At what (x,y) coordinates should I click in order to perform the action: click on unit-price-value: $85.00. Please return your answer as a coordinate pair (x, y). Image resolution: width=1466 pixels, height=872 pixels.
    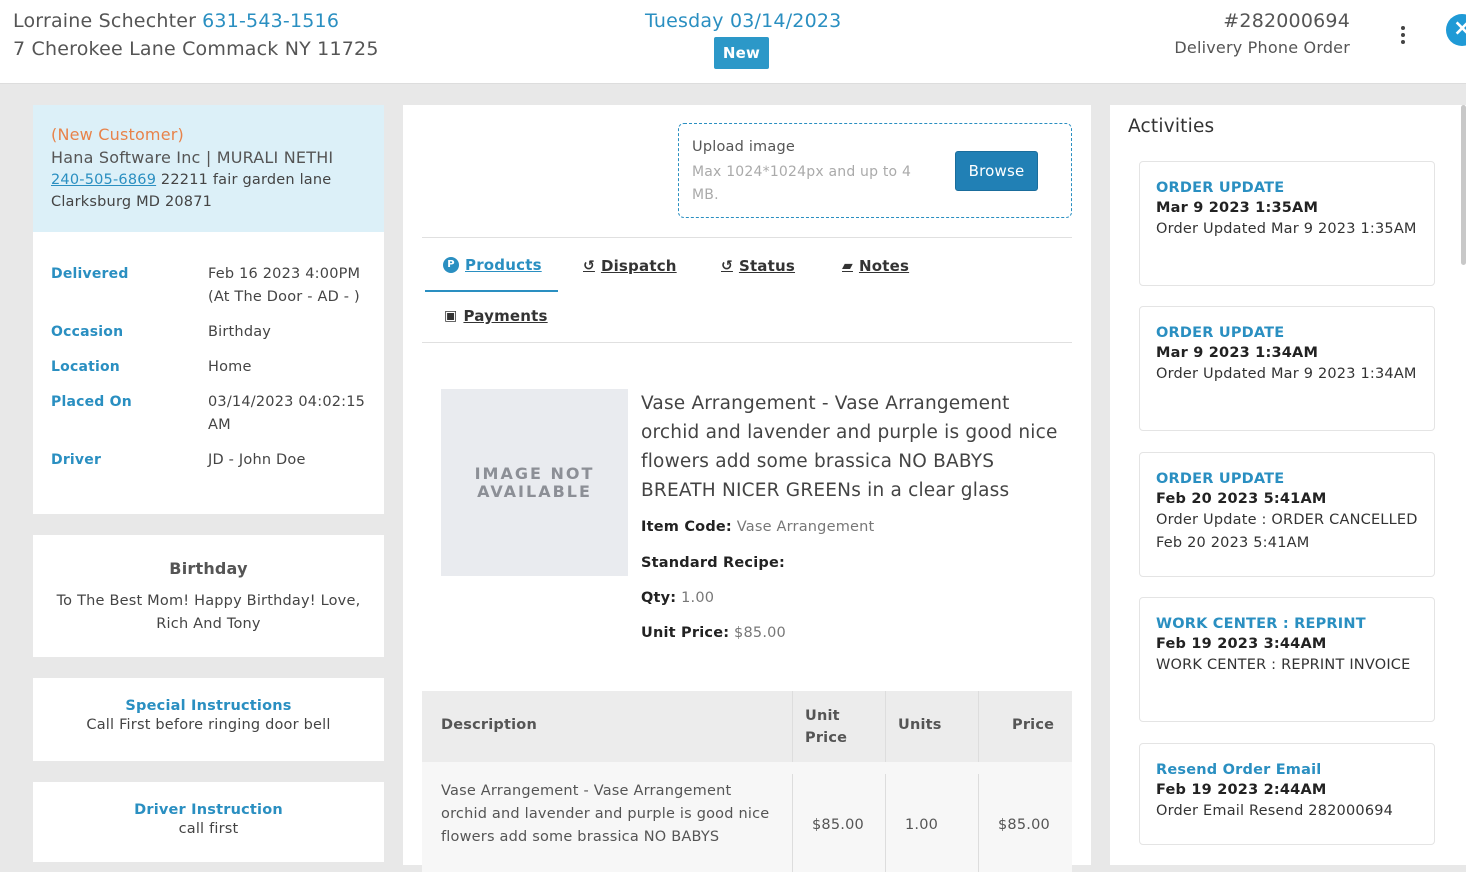
    Looking at the image, I should click on (760, 633).